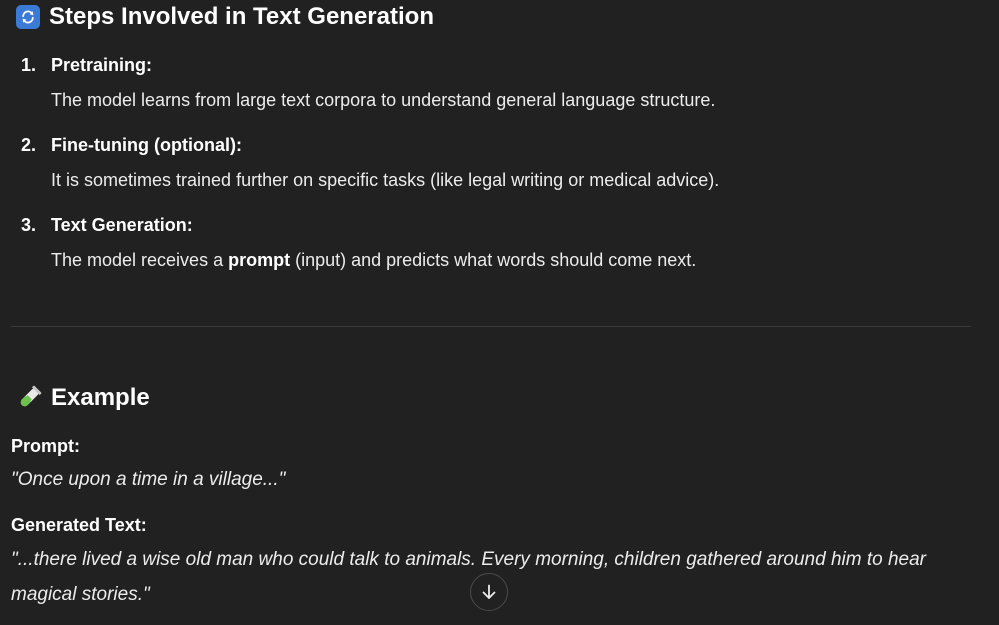 The height and width of the screenshot is (625, 999). What do you see at coordinates (122, 225) in the screenshot?
I see `step-3-title: Text Generation:` at bounding box center [122, 225].